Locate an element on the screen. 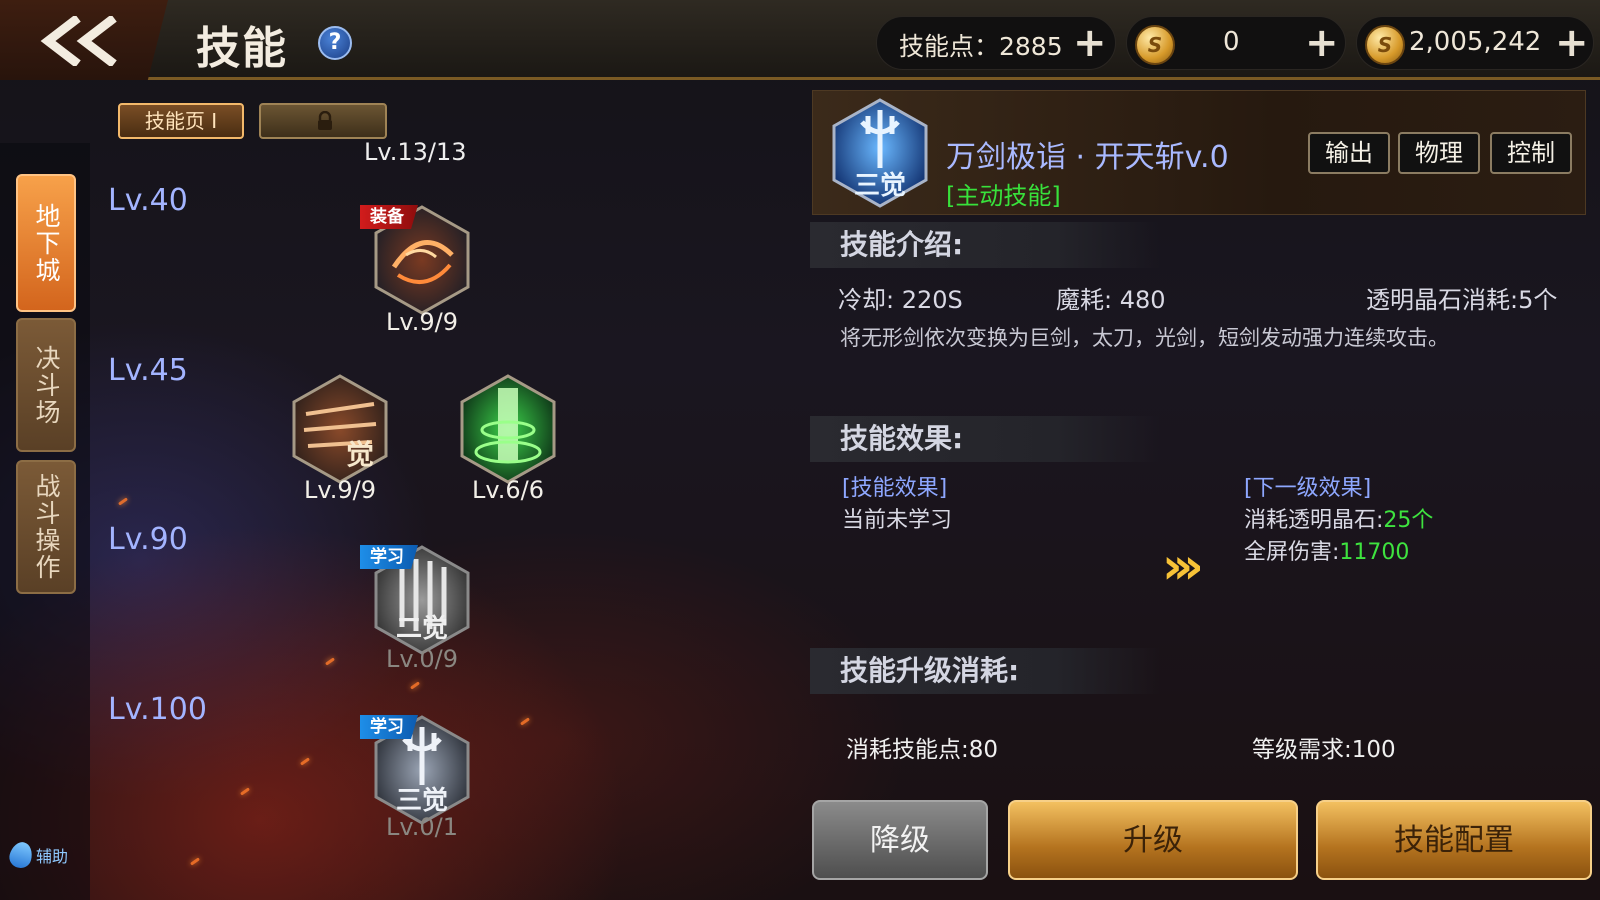  downgrade-button: 降级 is located at coordinates (900, 840).